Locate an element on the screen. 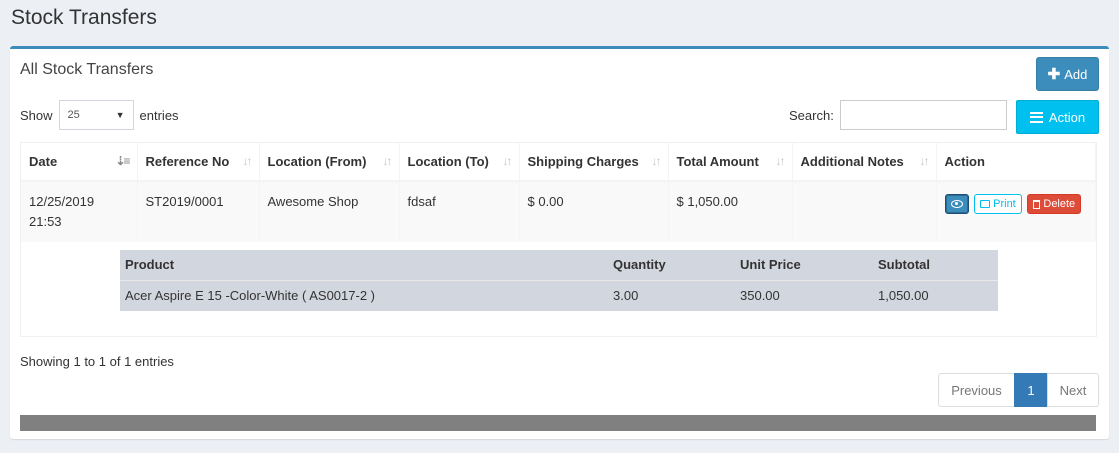 The image size is (1119, 453). action-button: Action is located at coordinates (1057, 117).